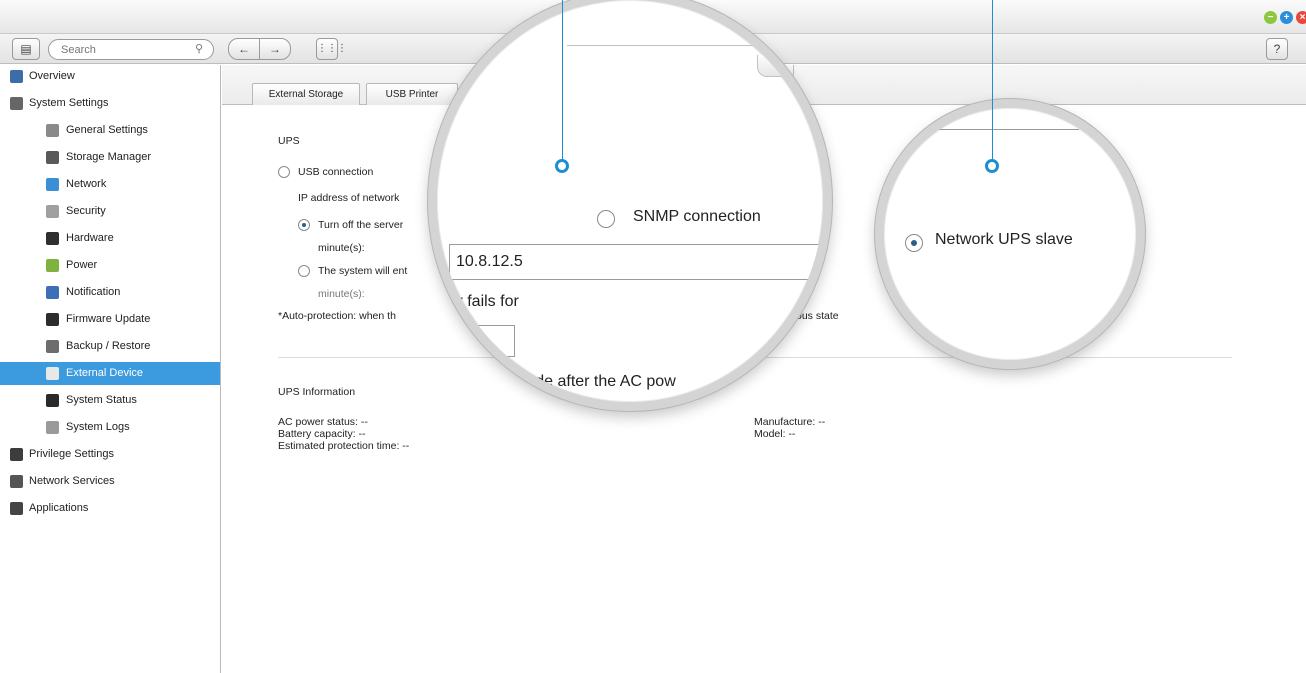 The image size is (1306, 673). What do you see at coordinates (1301, 17) in the screenshot?
I see `close-button: ×` at bounding box center [1301, 17].